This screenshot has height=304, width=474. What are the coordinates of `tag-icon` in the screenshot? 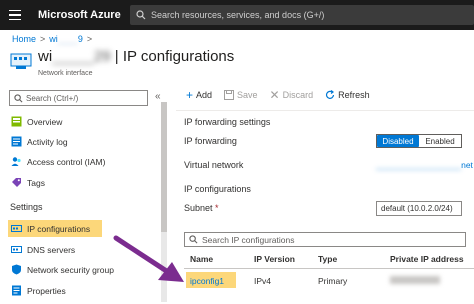 It's located at (16, 183).